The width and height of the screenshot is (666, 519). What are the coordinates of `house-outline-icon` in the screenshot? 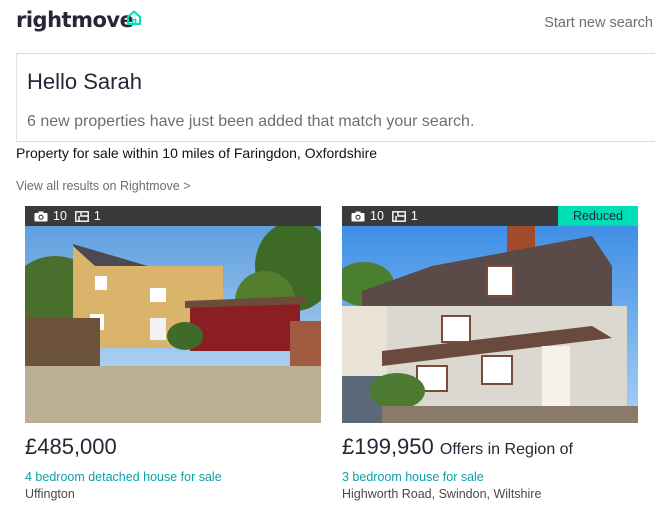 It's located at (134, 17).